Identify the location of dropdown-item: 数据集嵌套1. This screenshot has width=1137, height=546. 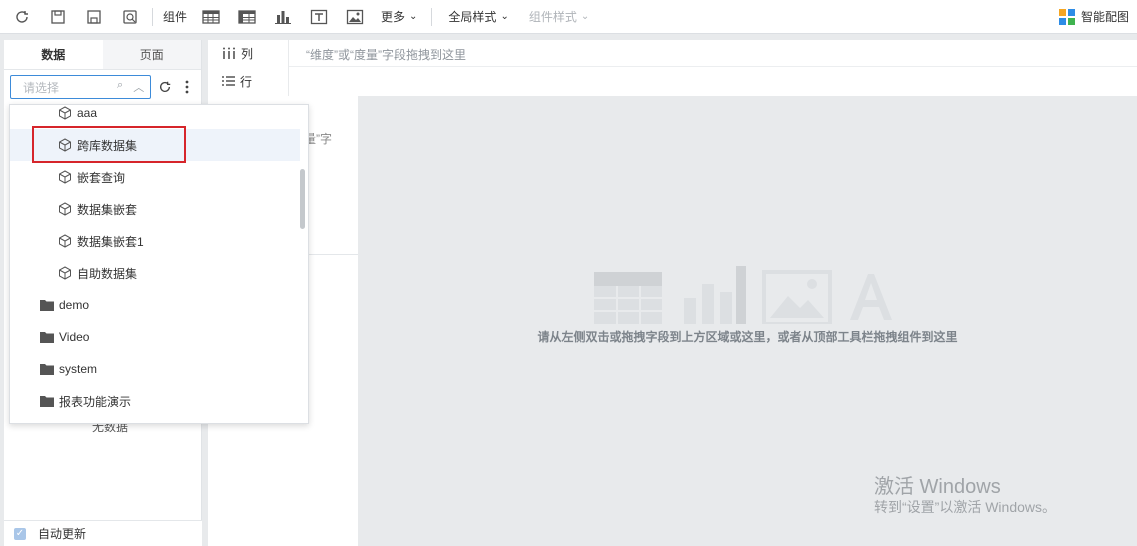
(155, 241).